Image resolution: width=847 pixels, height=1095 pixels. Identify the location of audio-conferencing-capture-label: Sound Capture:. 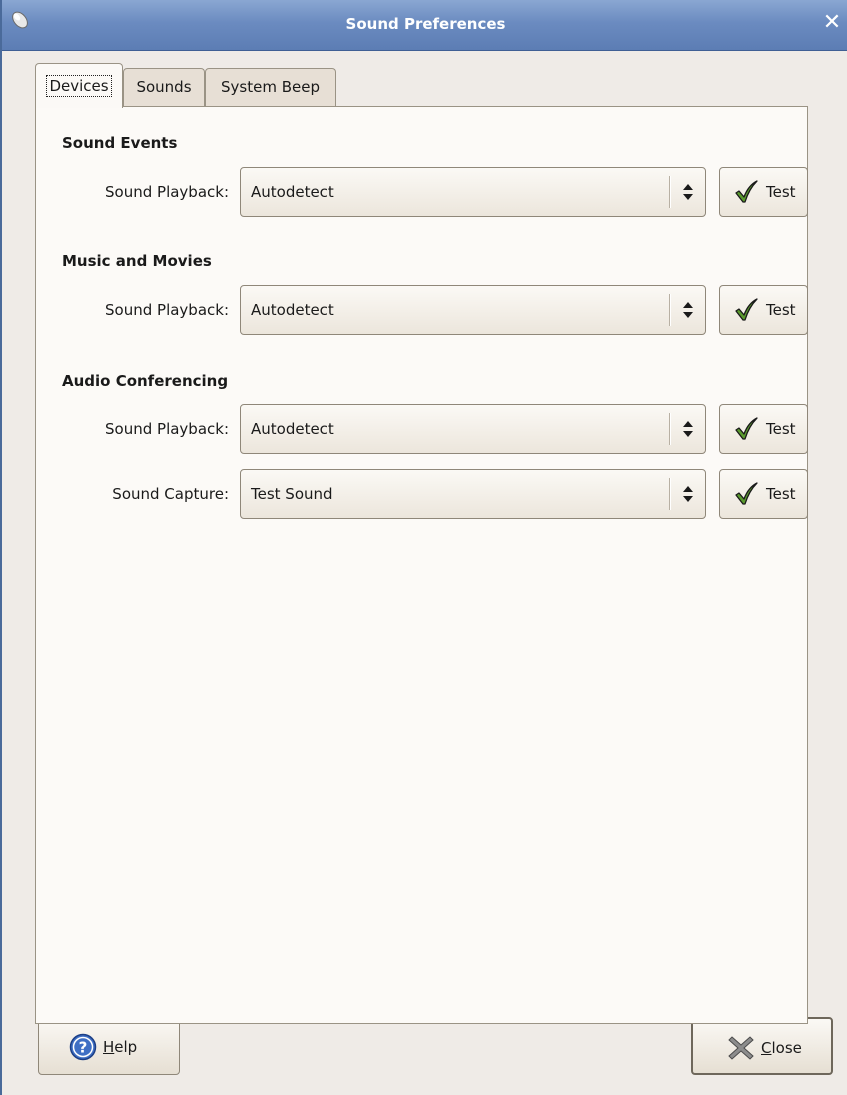
(170, 494).